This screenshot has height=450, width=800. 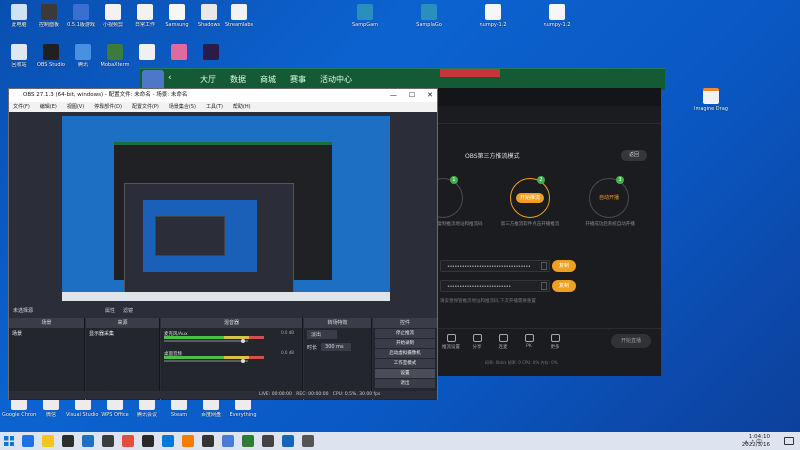 I want to click on nav-events: 赛事, so click(x=298, y=79).